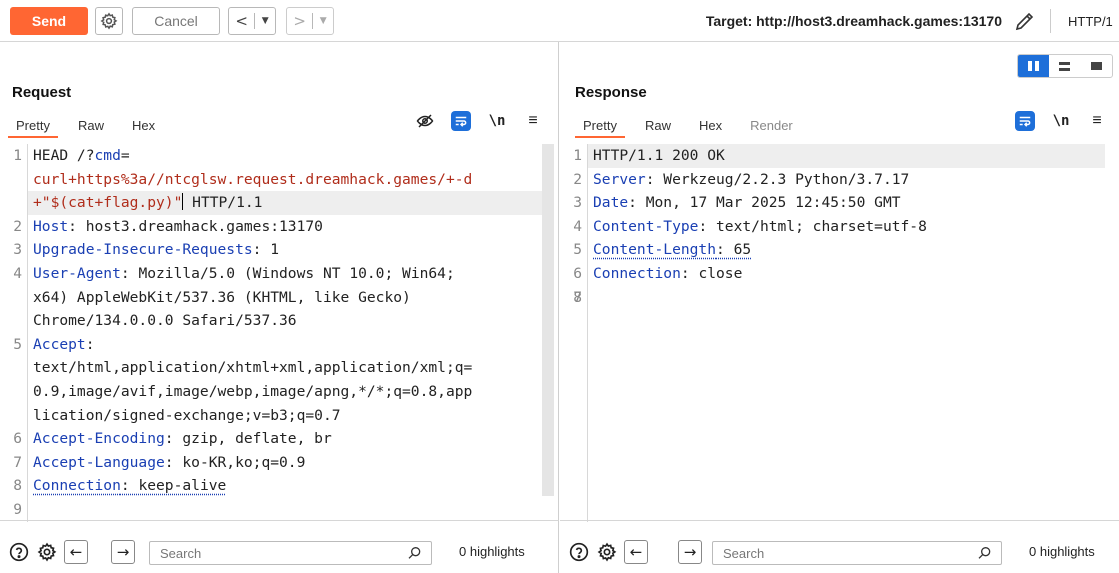  I want to click on header-name: Accept-Language, so click(99, 462).